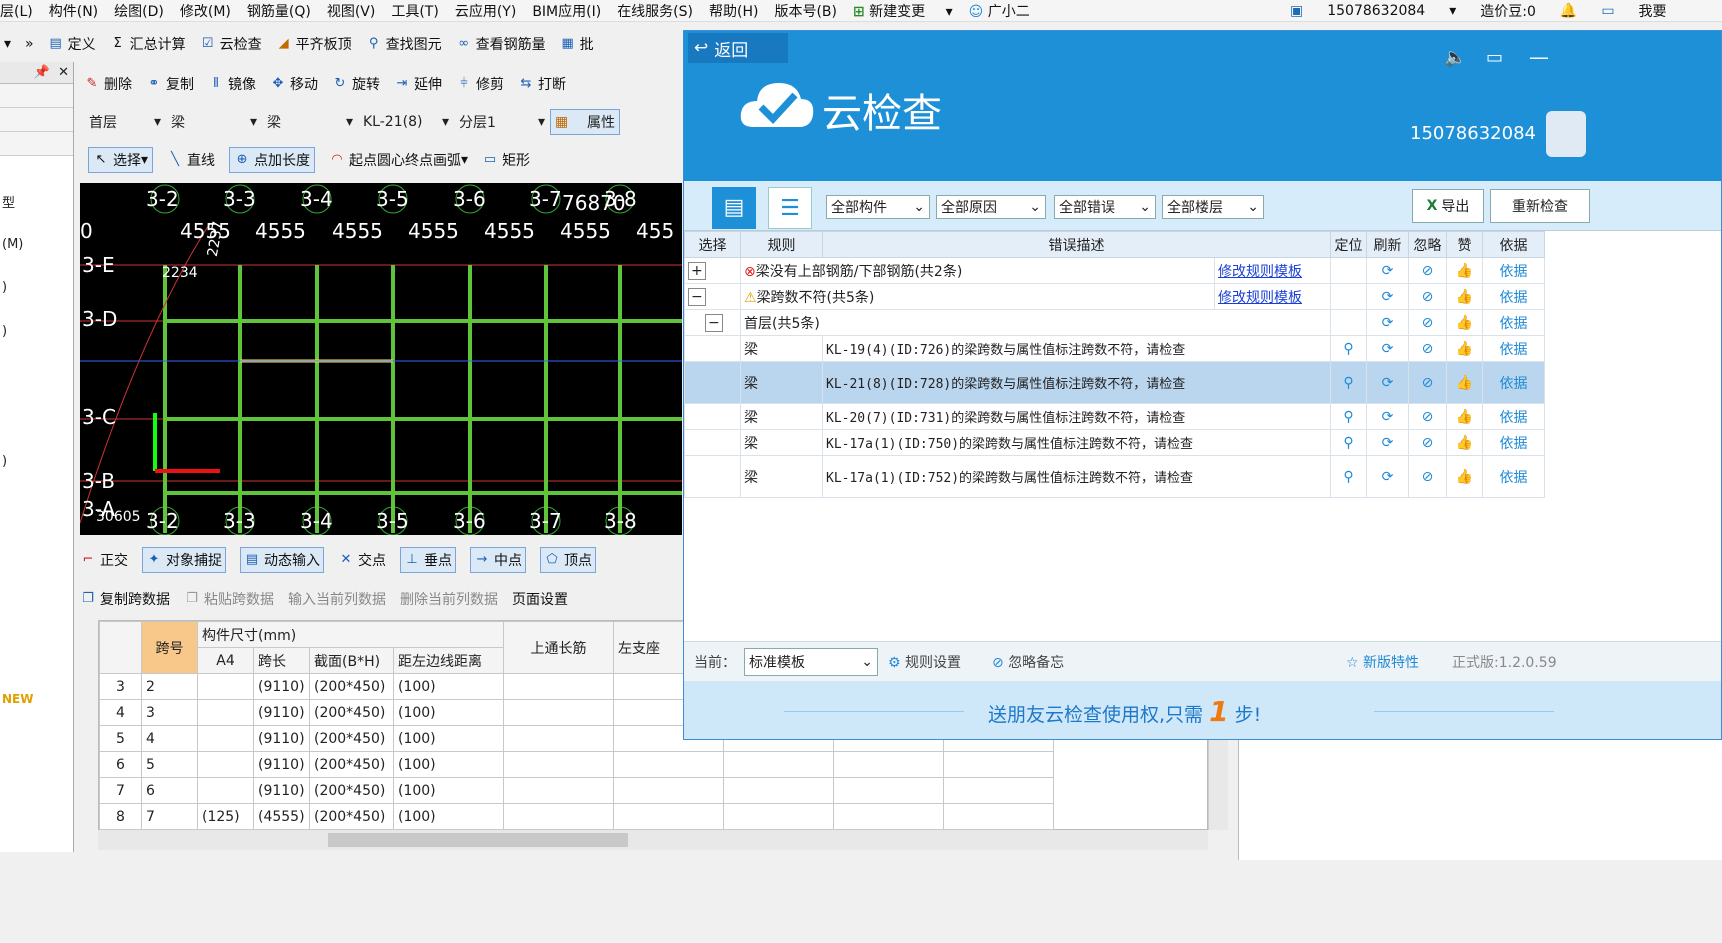  Describe the element at coordinates (734, 208) in the screenshot. I see `list-view-tab: ▤` at that location.